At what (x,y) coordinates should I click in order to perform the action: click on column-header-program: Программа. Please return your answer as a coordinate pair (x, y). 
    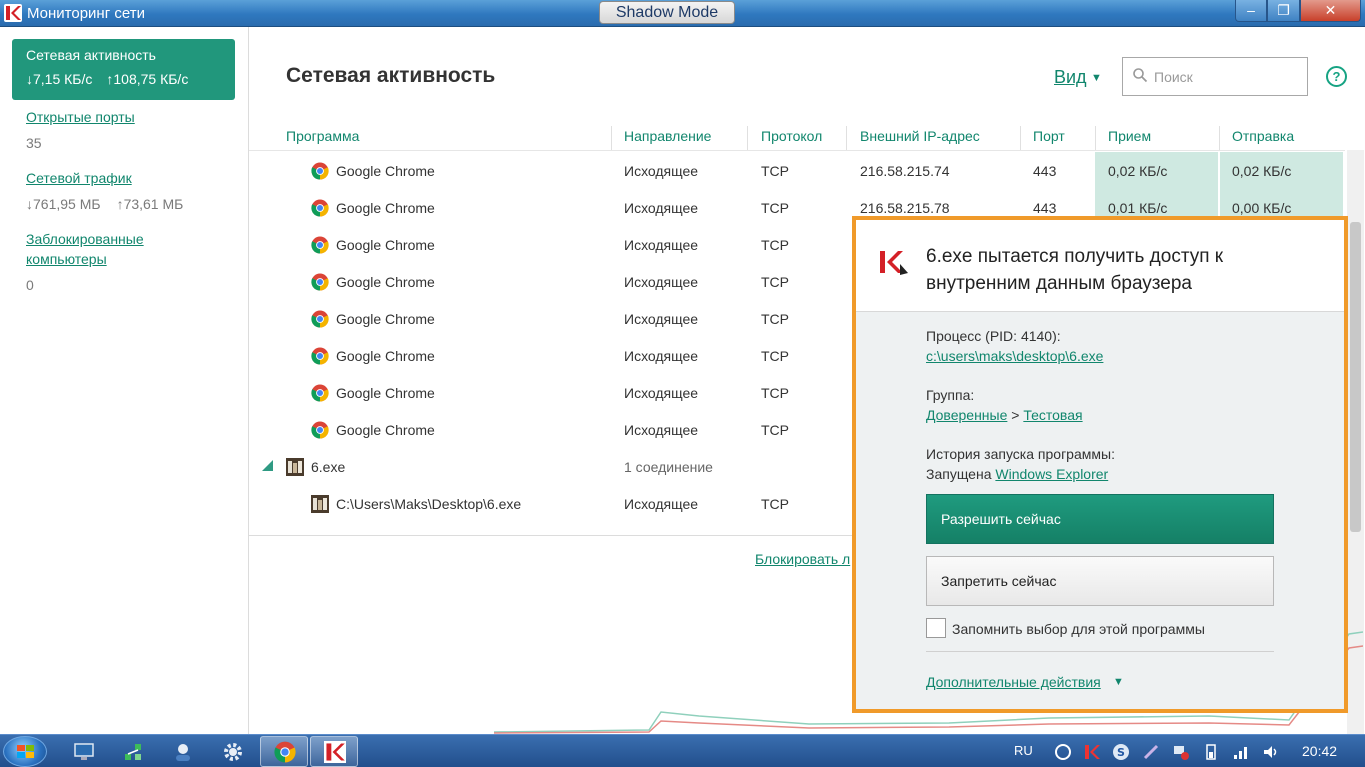
    Looking at the image, I should click on (322, 136).